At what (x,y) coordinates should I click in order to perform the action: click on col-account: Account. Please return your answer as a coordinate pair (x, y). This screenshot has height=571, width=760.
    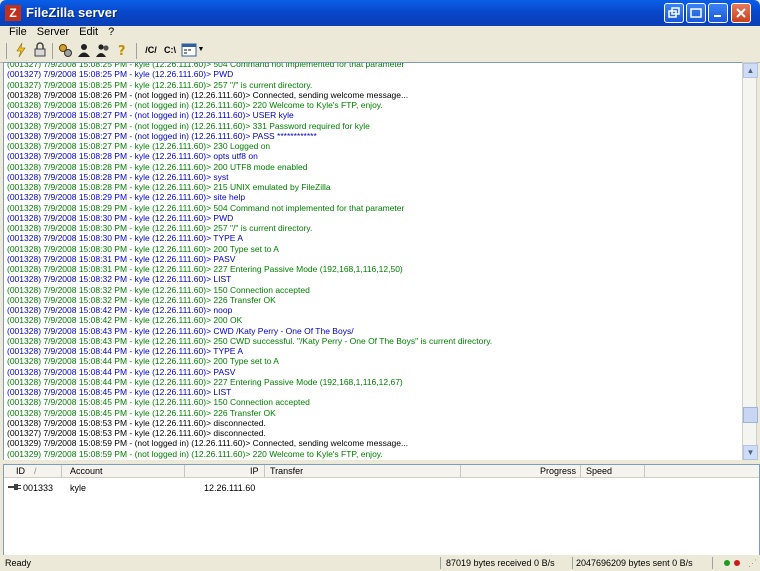
    Looking at the image, I should click on (86, 471).